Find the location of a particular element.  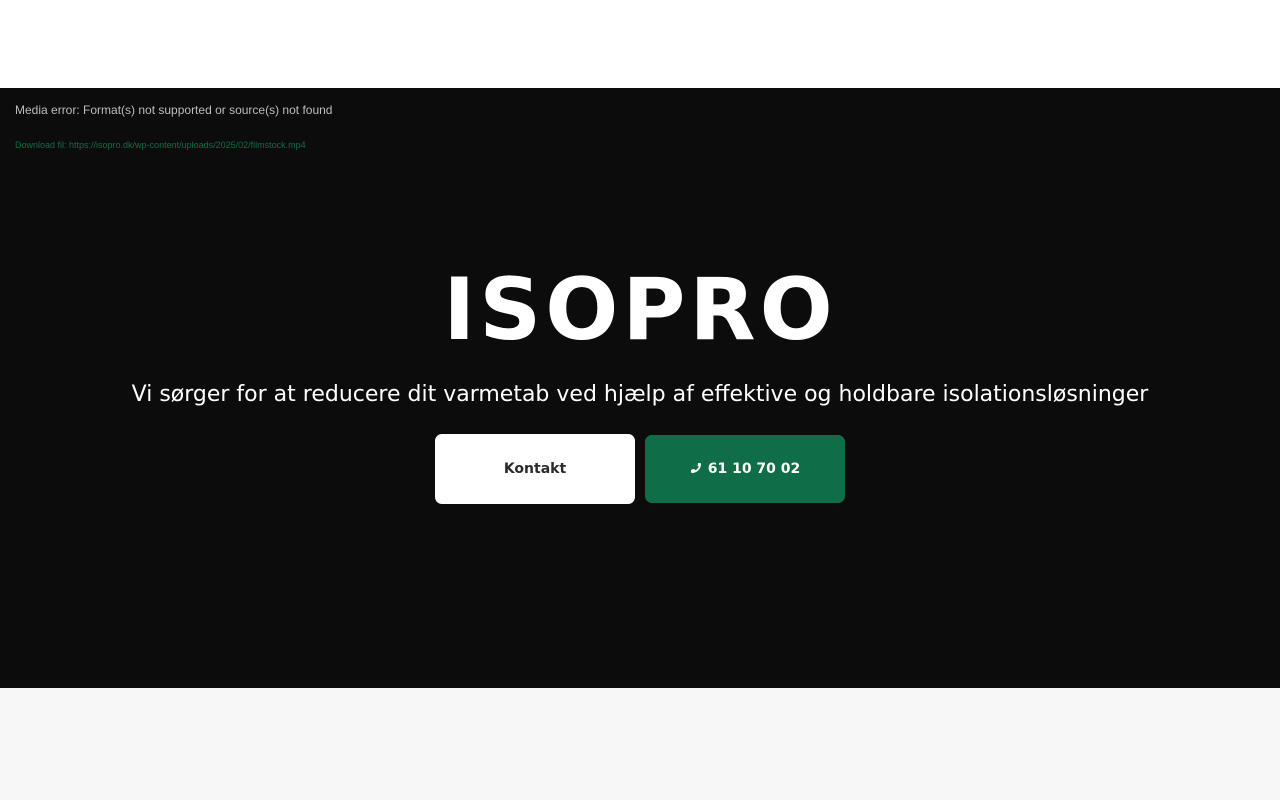

phone-button-label: 61 10 70 02 is located at coordinates (754, 469).